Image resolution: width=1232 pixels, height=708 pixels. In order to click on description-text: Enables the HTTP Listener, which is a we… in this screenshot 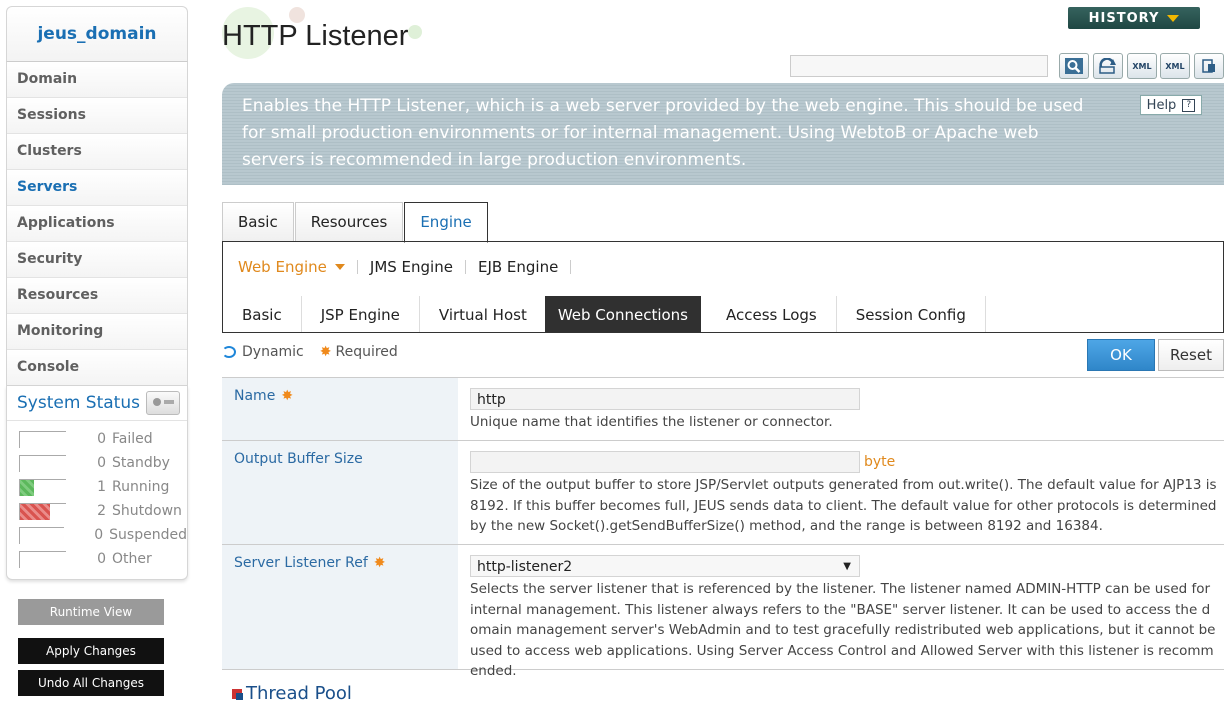, I will do `click(663, 133)`.